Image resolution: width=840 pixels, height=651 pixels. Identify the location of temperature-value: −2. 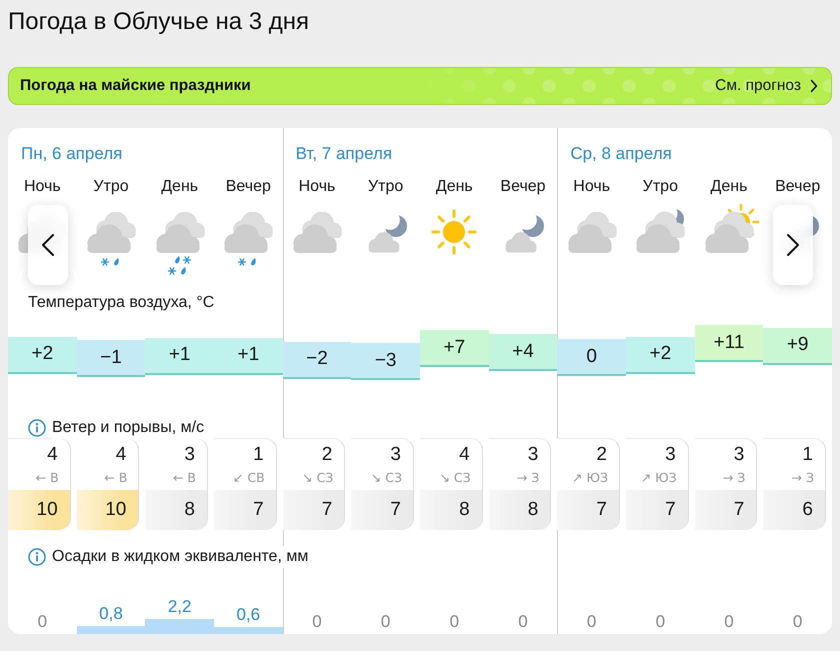
(317, 360).